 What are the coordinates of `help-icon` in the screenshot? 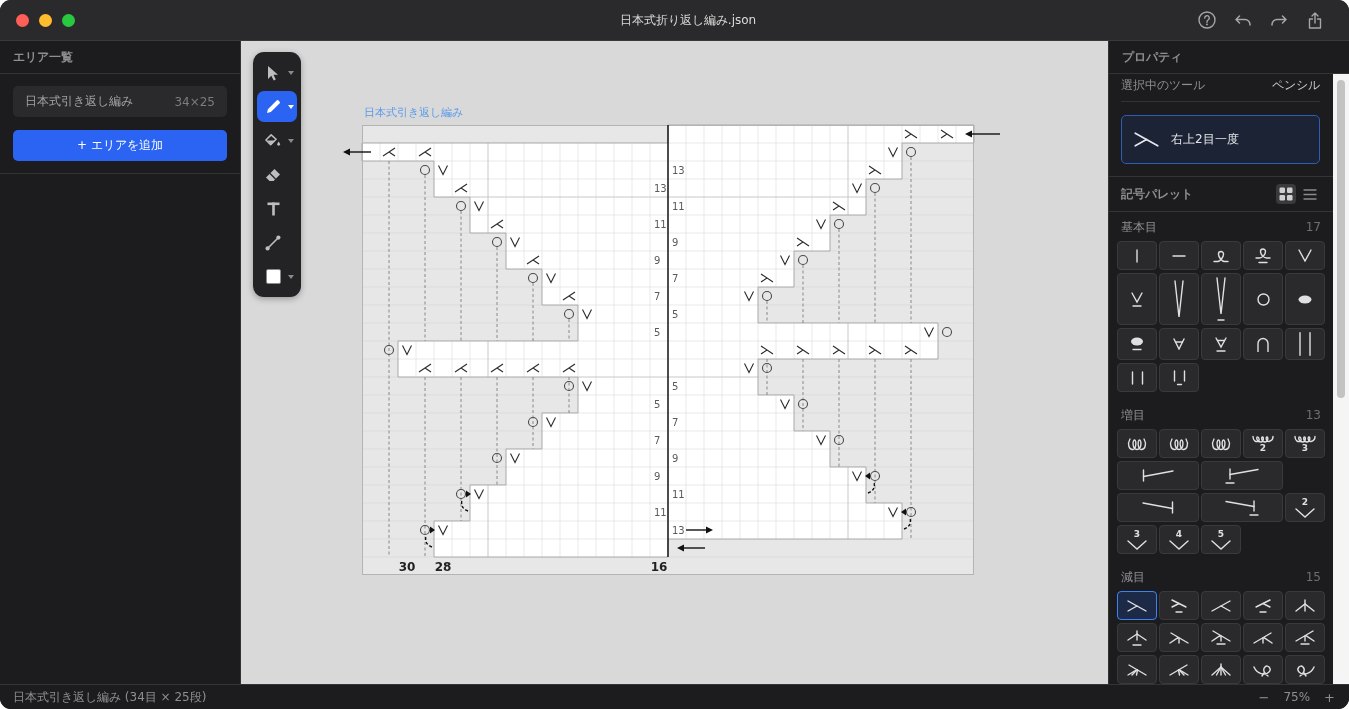 It's located at (1207, 20).